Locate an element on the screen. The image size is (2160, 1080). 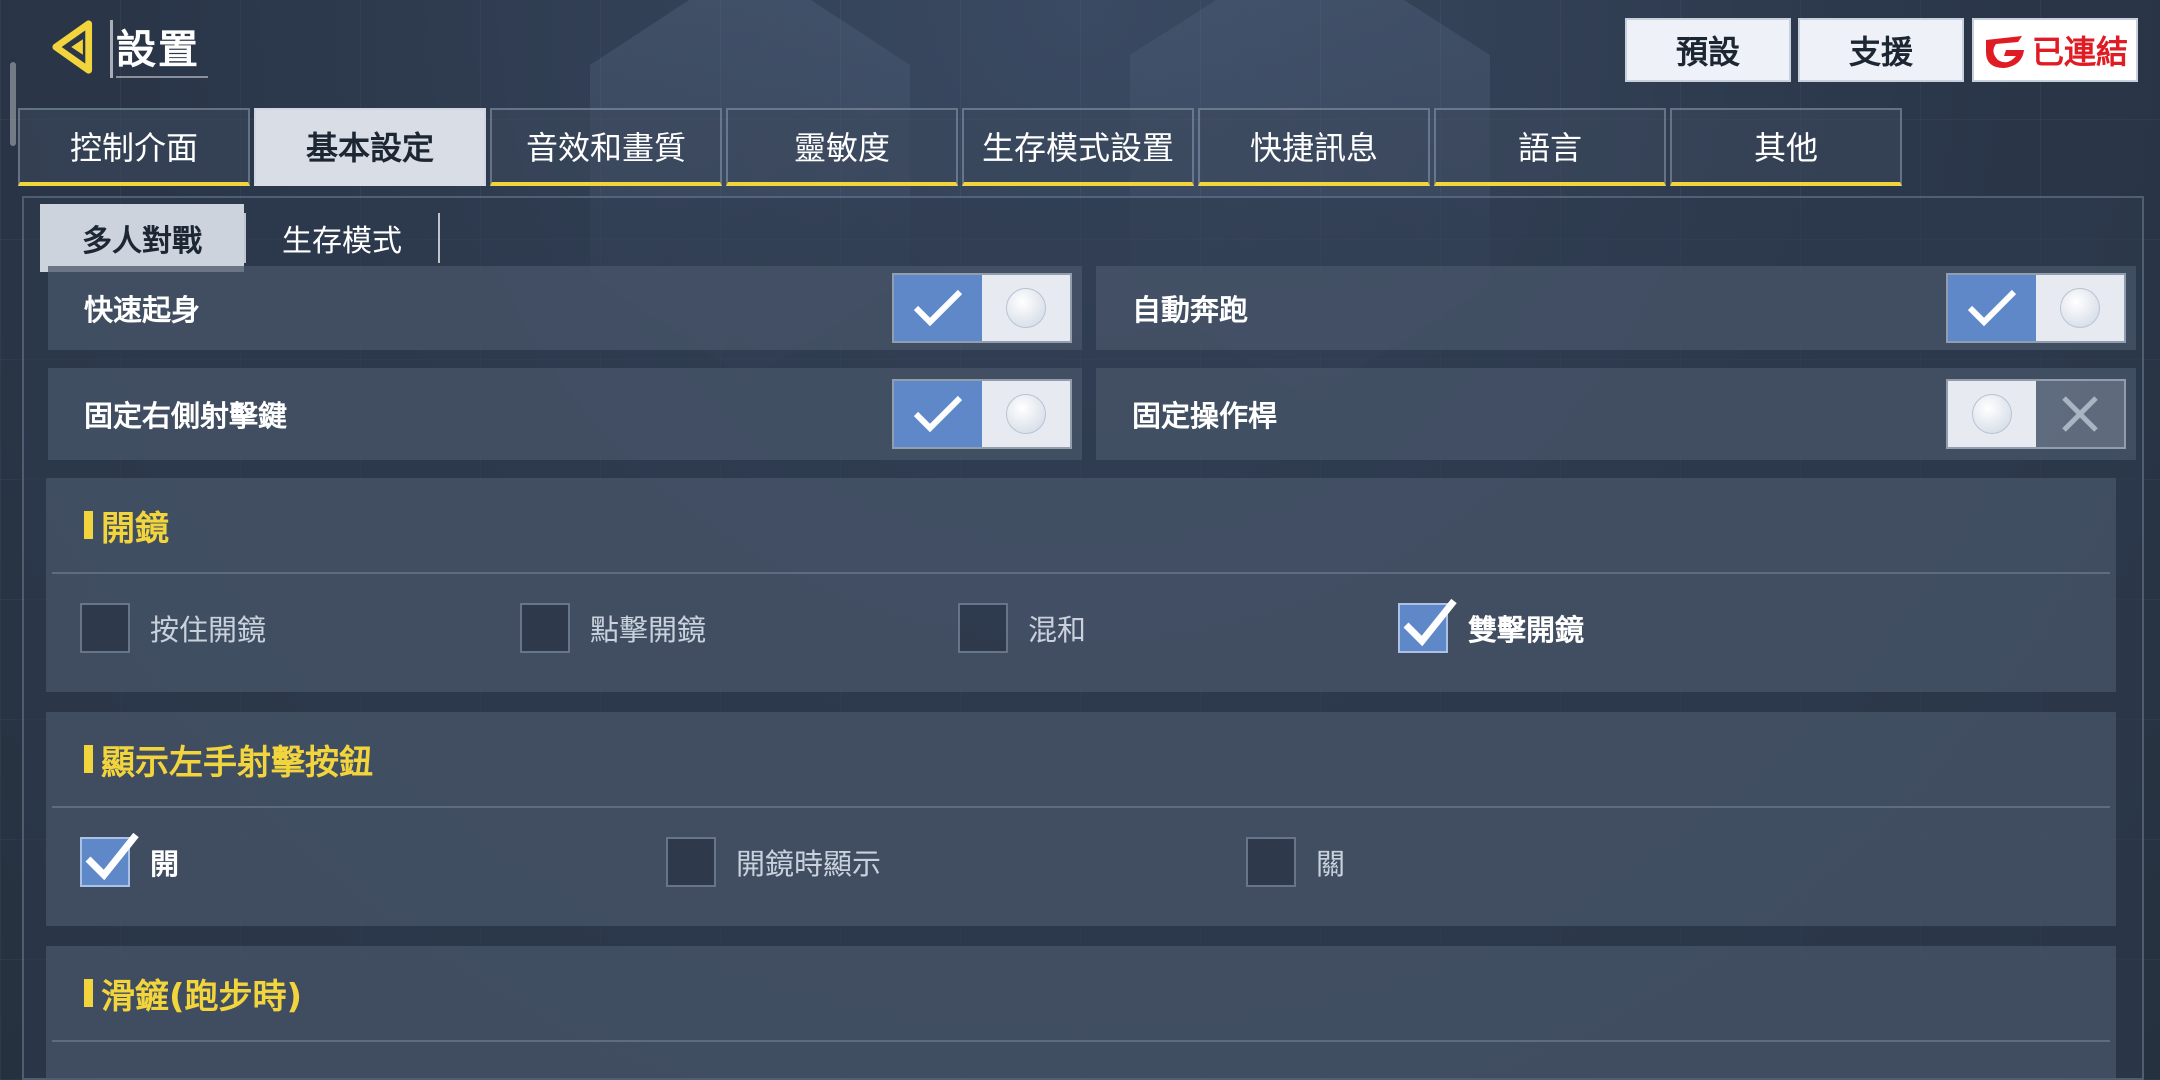
tab-survival-settings: 生存模式設置 is located at coordinates (1078, 147).